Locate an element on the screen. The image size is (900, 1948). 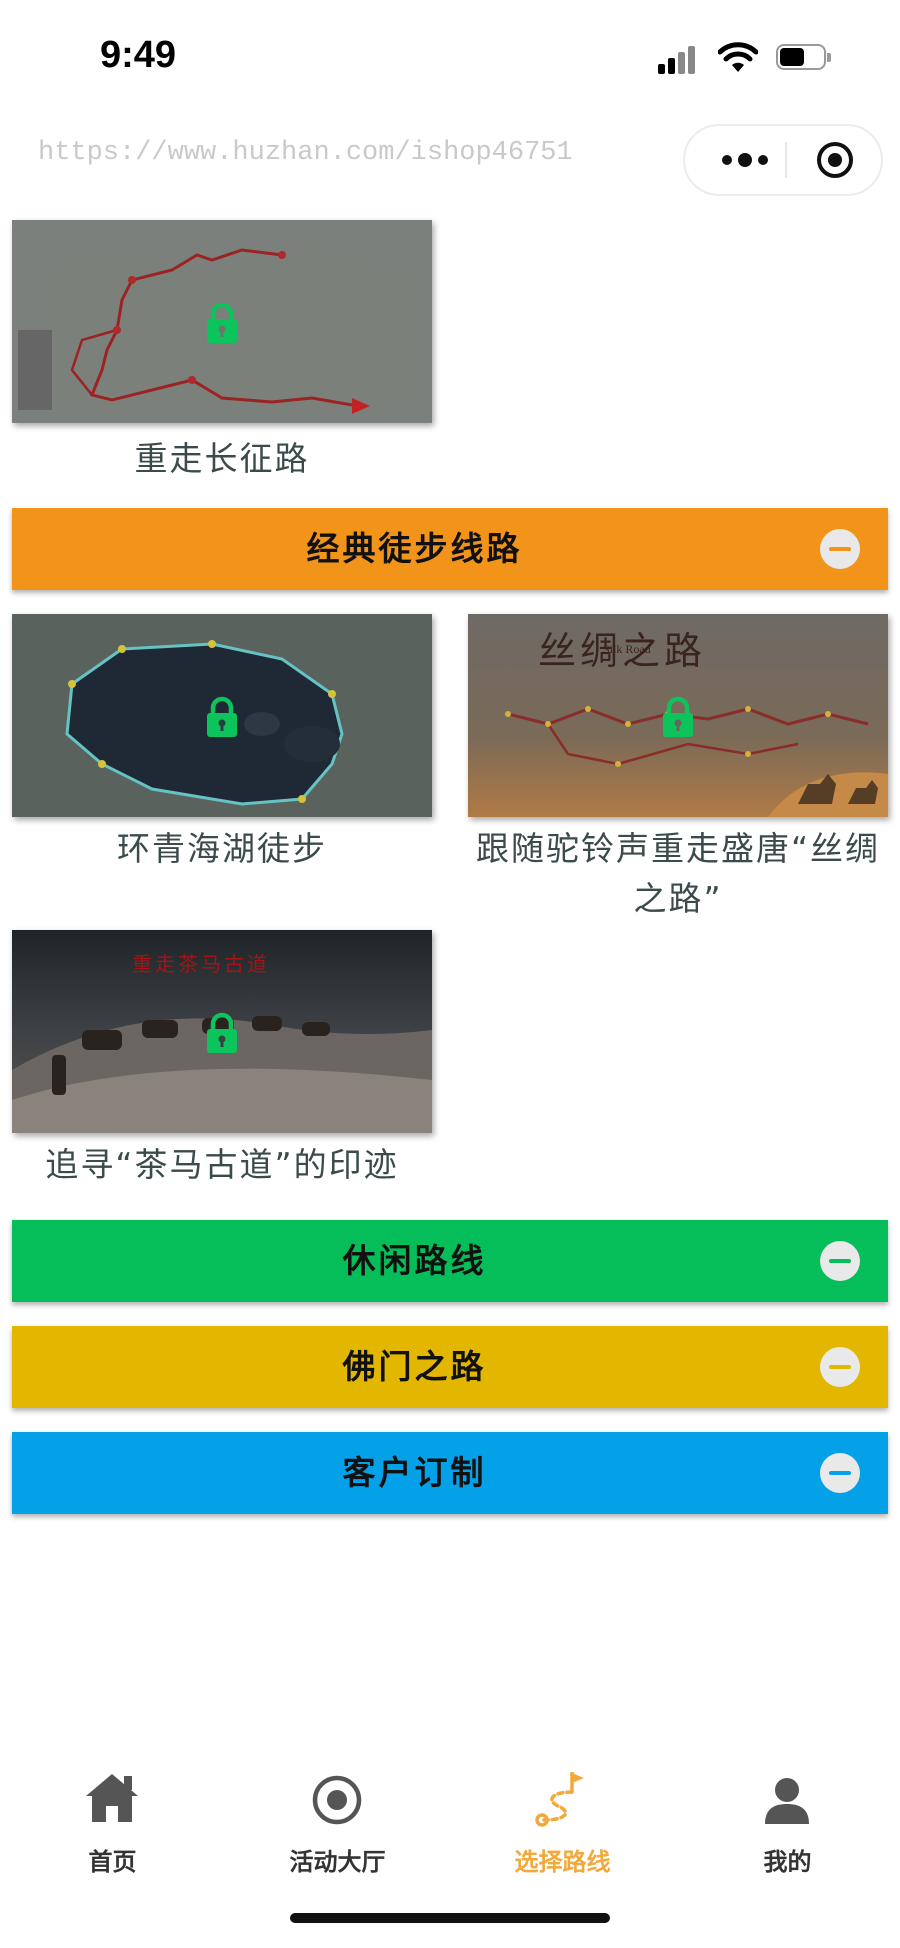
cellular-signal-icon is located at coordinates (681, 59).